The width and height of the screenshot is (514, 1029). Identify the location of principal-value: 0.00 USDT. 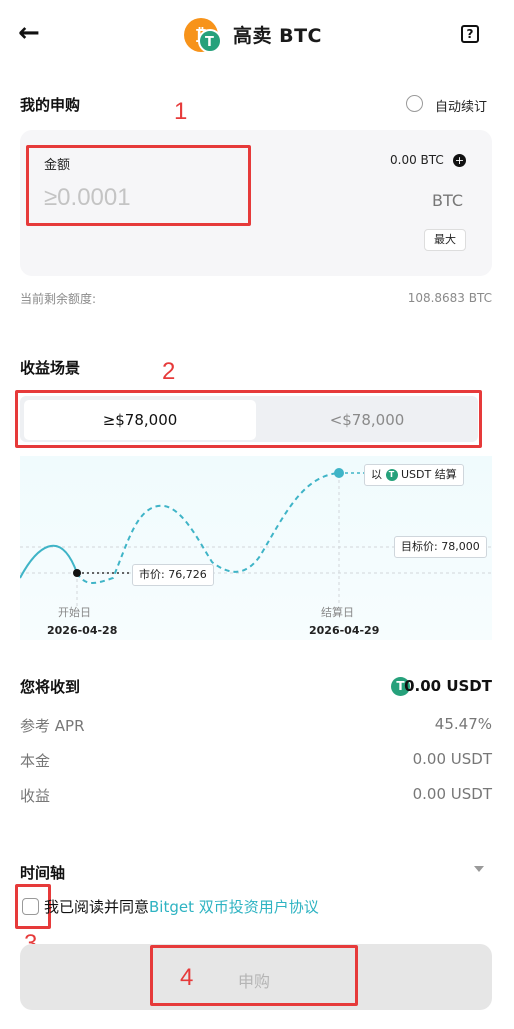
(452, 759).